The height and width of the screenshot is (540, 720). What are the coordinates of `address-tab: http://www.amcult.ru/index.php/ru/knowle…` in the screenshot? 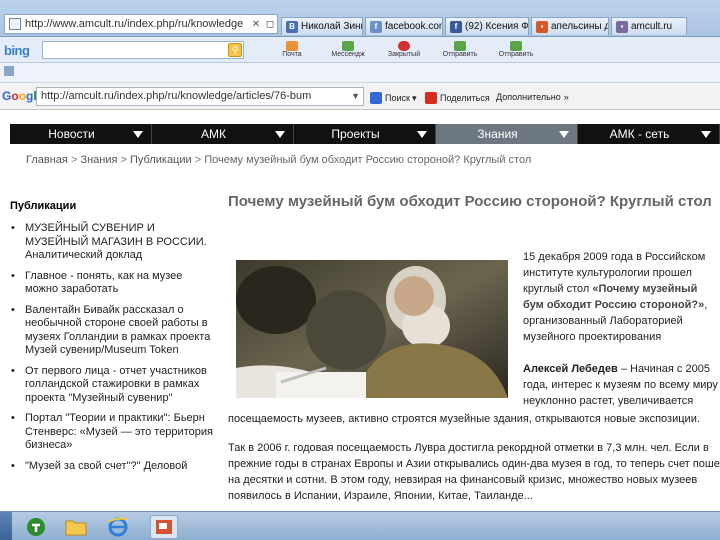 It's located at (141, 24).